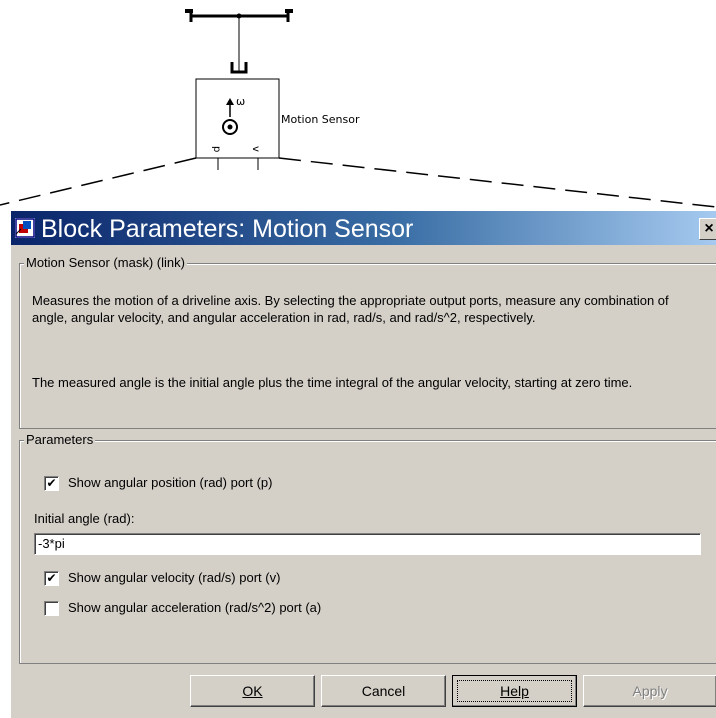  I want to click on dialog-title: Block Parameters: Motion Sensor, so click(227, 229).